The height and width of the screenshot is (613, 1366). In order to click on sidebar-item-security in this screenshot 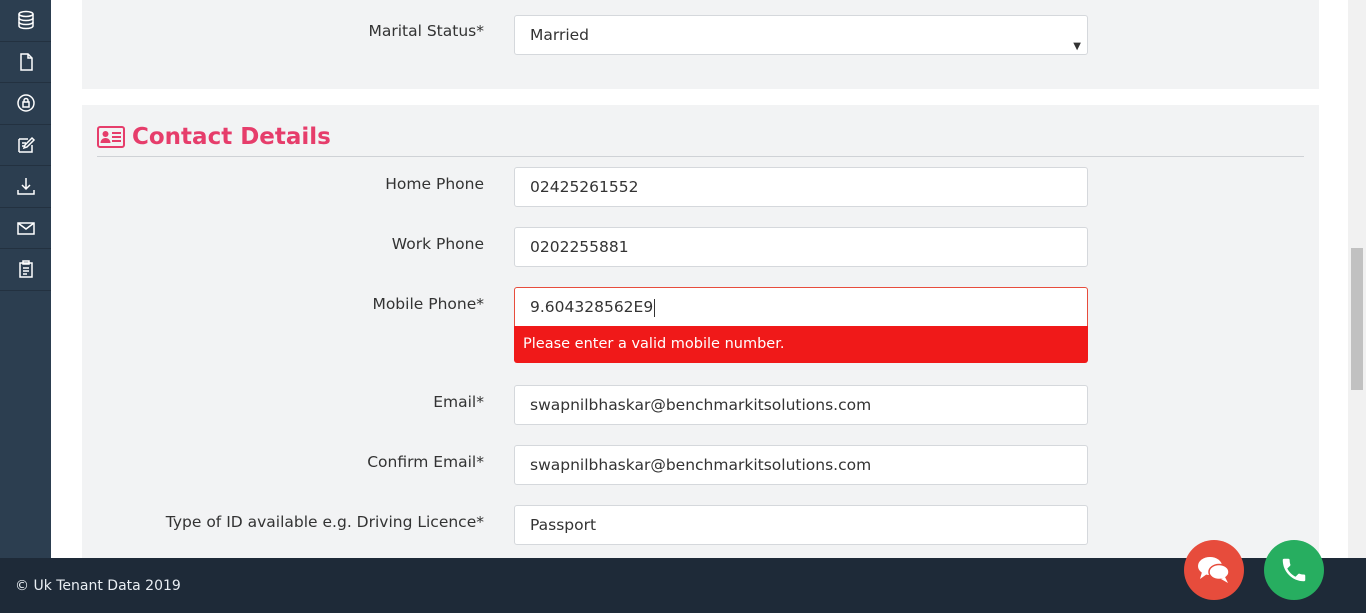, I will do `click(25, 104)`.